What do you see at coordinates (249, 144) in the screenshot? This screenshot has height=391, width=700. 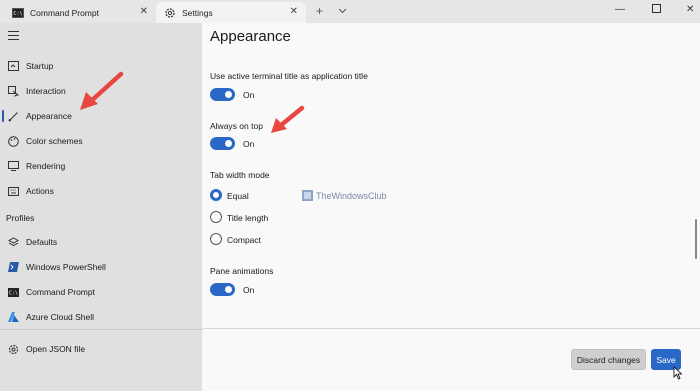 I see `always-on-top-state: On` at bounding box center [249, 144].